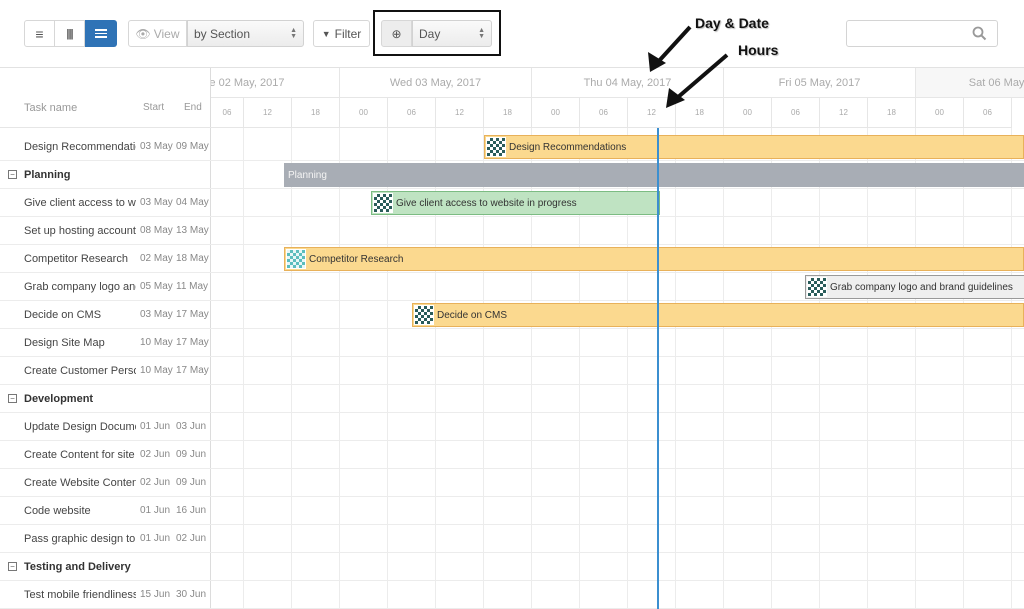  I want to click on section-row: − Testing and Delivery, so click(105, 567).